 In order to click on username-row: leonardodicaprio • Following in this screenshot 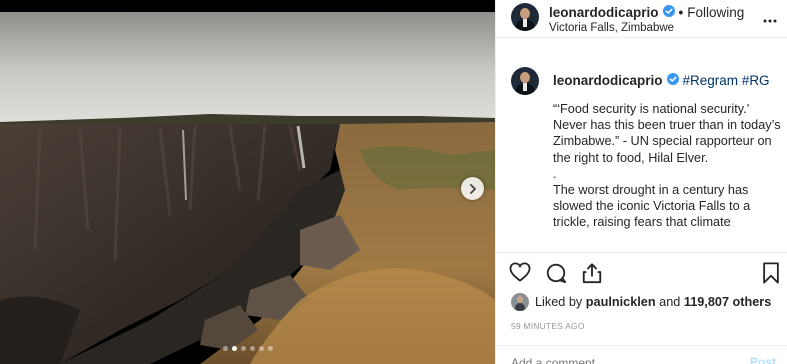, I will do `click(646, 12)`.